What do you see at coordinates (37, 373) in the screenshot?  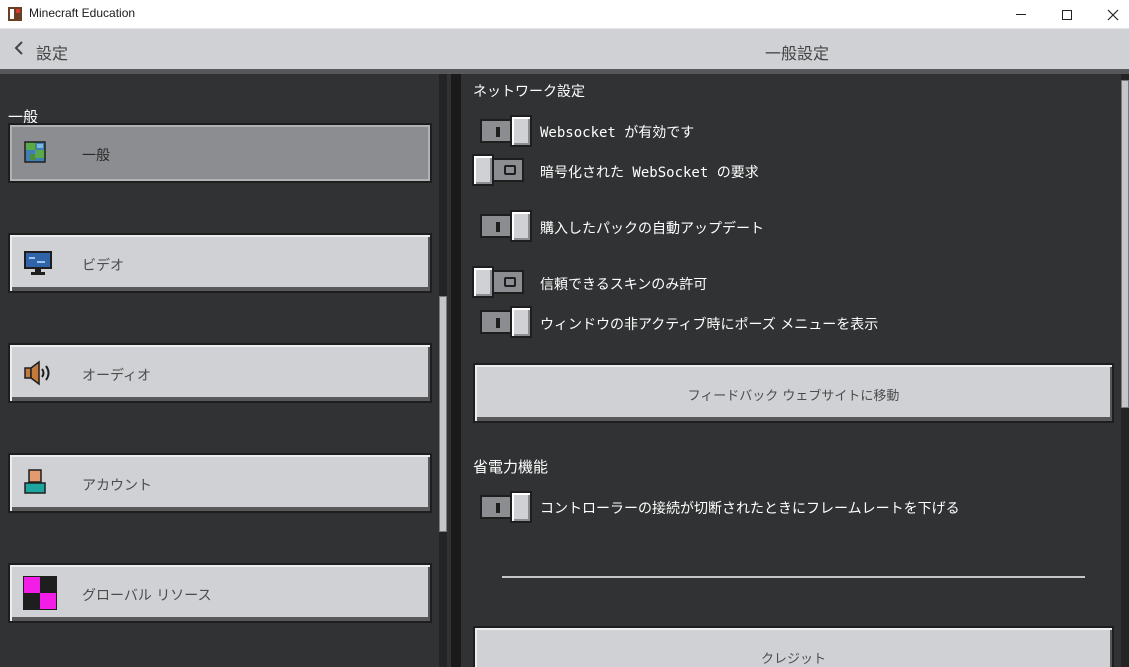 I see `speaker-icon` at bounding box center [37, 373].